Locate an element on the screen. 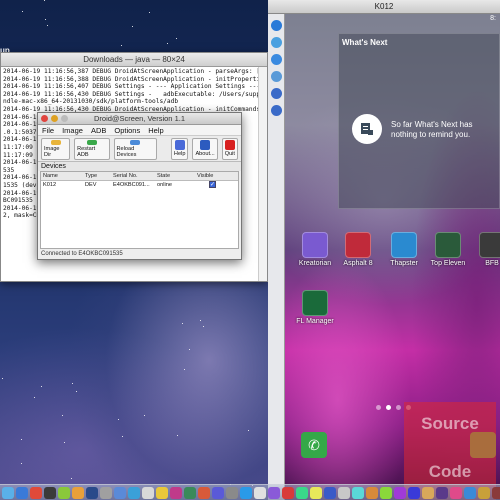 This screenshot has height=500, width=500. restart-adb-button: Restart ADB is located at coordinates (92, 149).